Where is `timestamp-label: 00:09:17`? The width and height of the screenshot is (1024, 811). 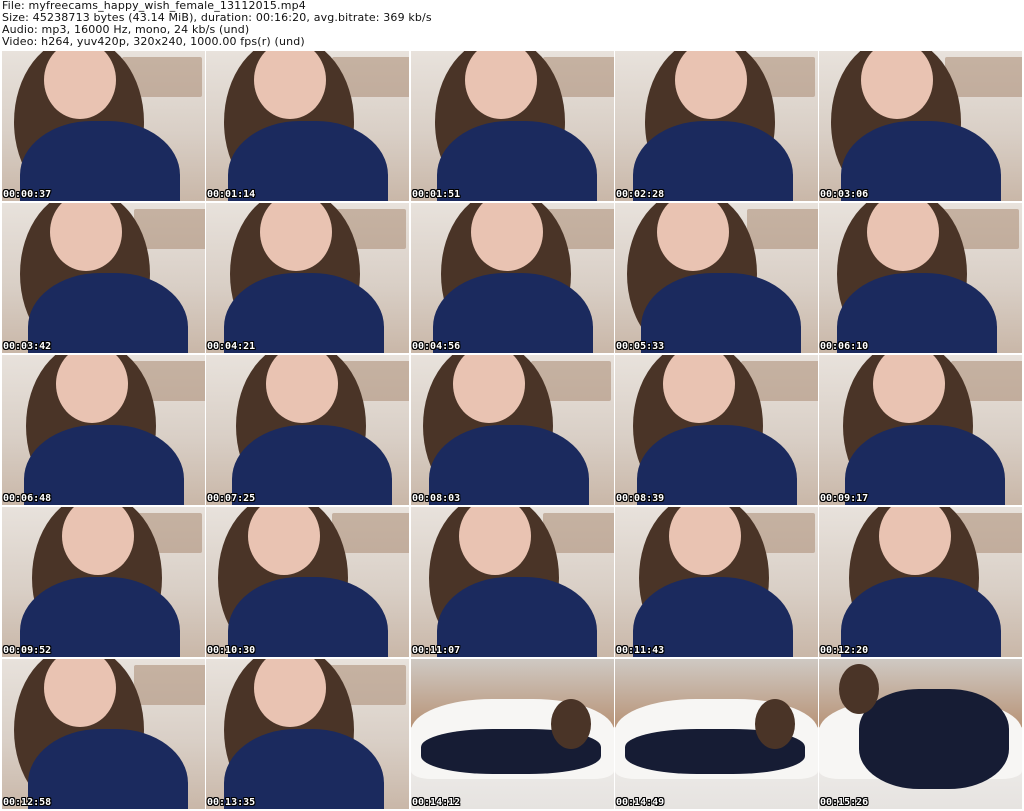 timestamp-label: 00:09:17 is located at coordinates (844, 498).